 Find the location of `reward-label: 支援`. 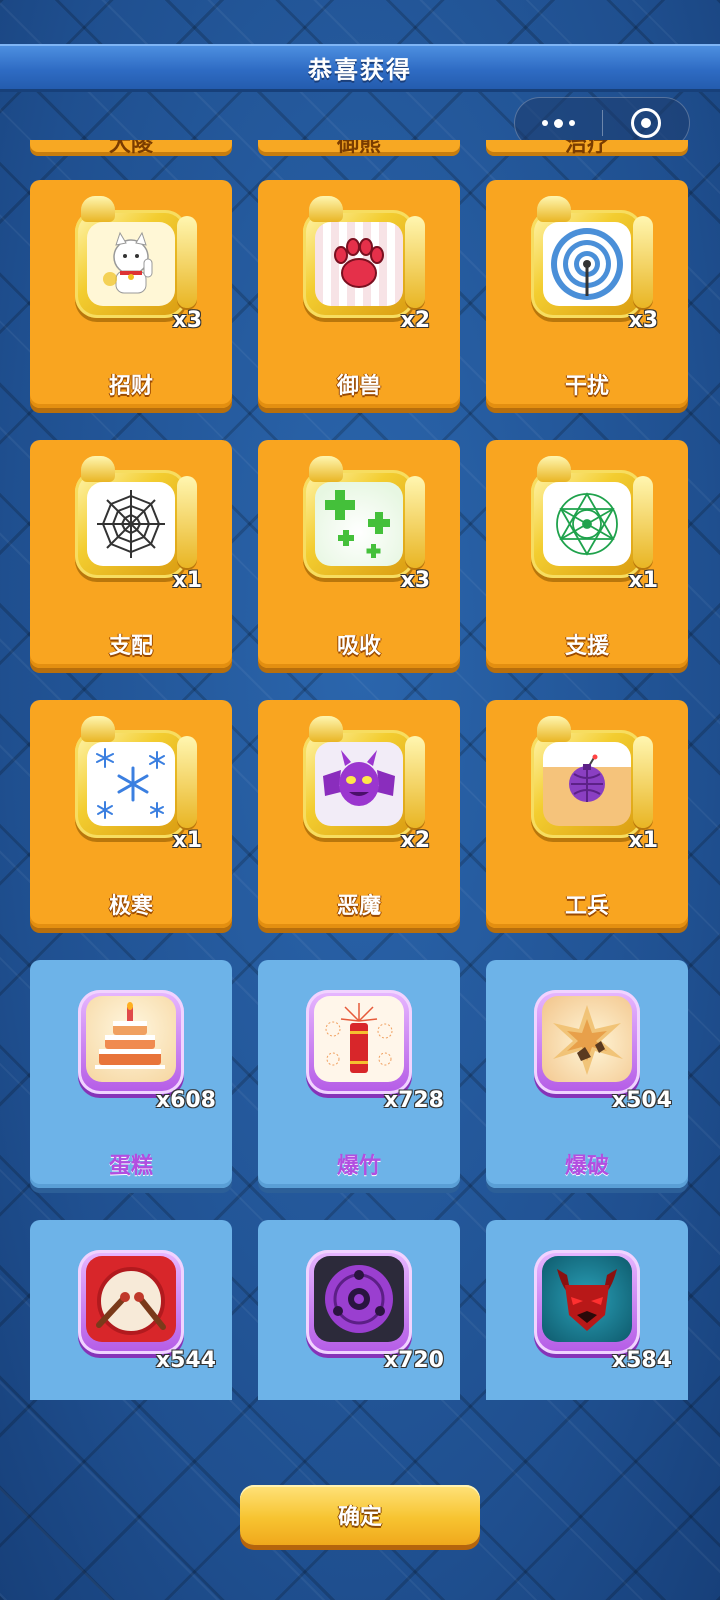

reward-label: 支援 is located at coordinates (586, 646).